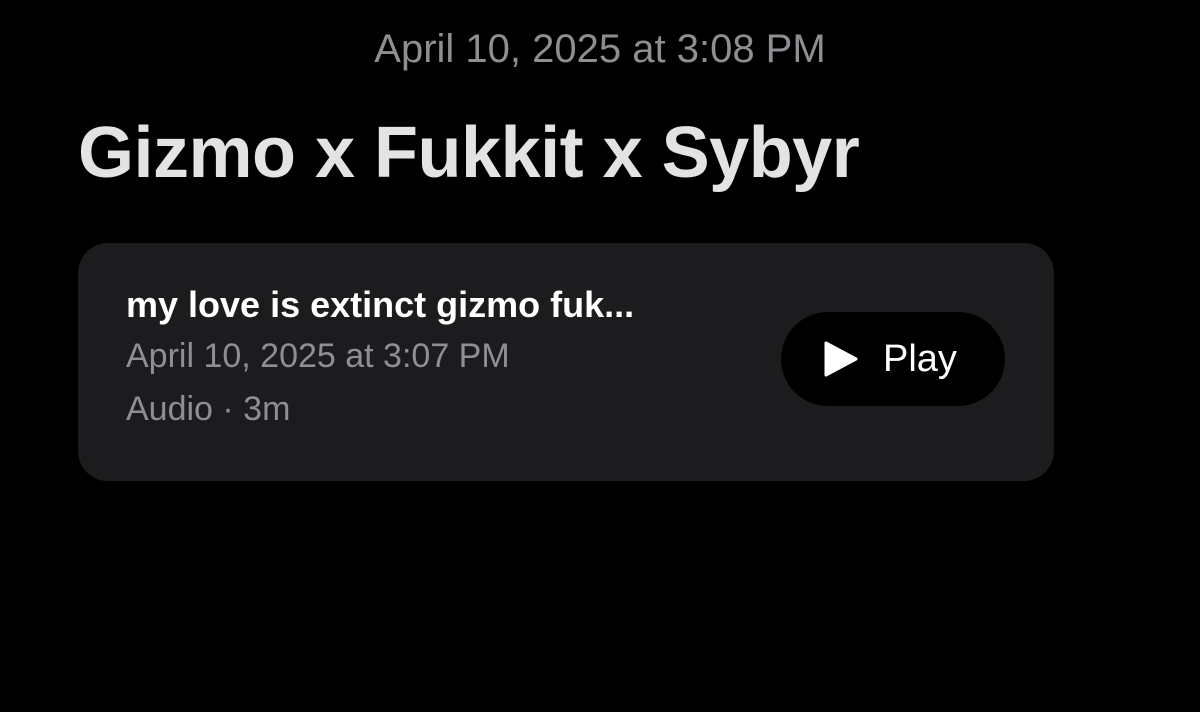  What do you see at coordinates (318, 356) in the screenshot?
I see `attachment-date: April 10, 2025 at 3:07 PM` at bounding box center [318, 356].